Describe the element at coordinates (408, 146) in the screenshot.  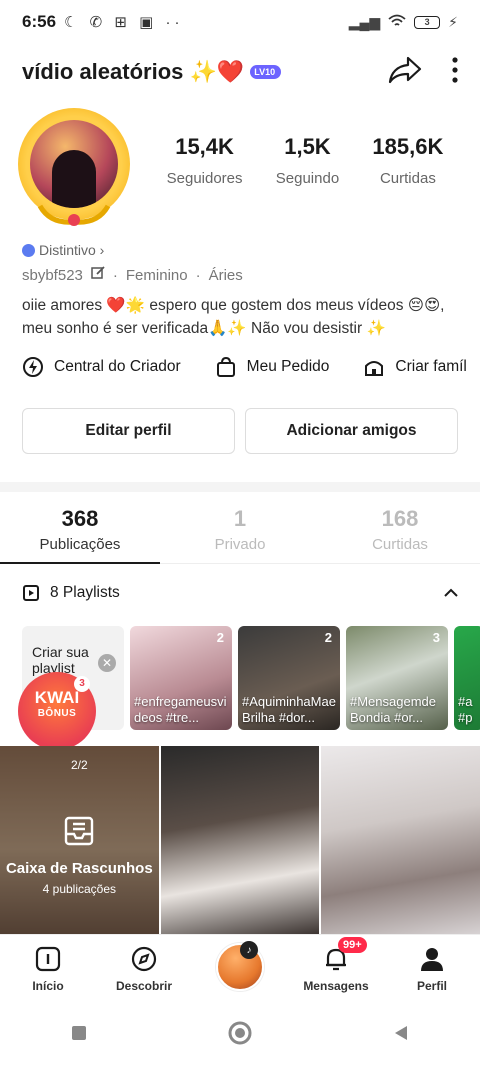
I see `likes-count: 185,6K` at that location.